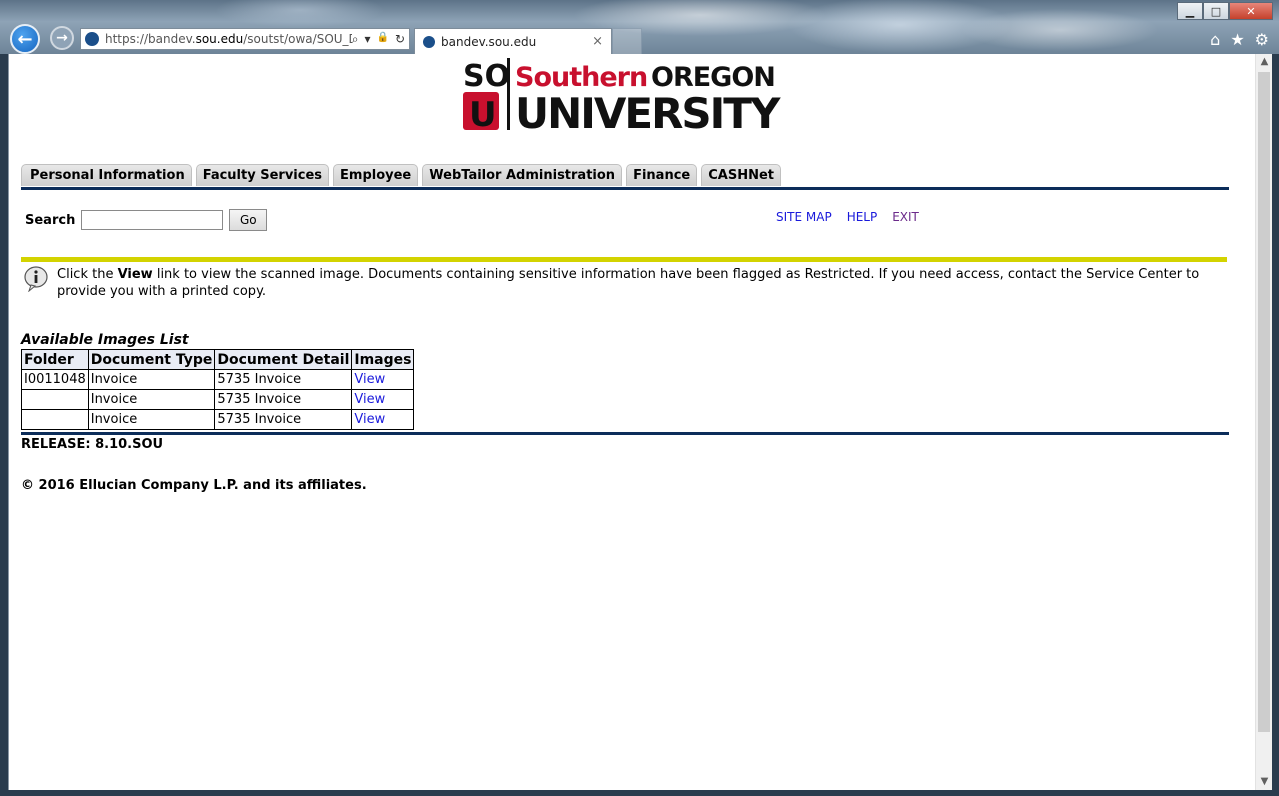 Image resolution: width=1279 pixels, height=796 pixels. I want to click on tab-favicon-icon, so click(429, 41).